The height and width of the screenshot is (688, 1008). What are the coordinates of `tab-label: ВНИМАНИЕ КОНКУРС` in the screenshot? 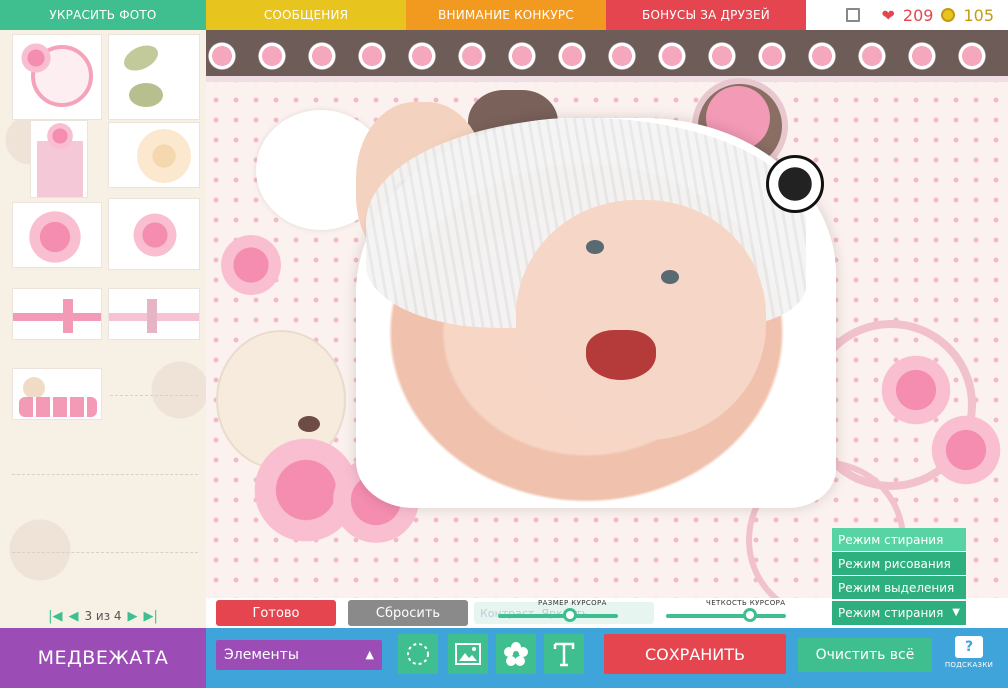 It's located at (506, 15).